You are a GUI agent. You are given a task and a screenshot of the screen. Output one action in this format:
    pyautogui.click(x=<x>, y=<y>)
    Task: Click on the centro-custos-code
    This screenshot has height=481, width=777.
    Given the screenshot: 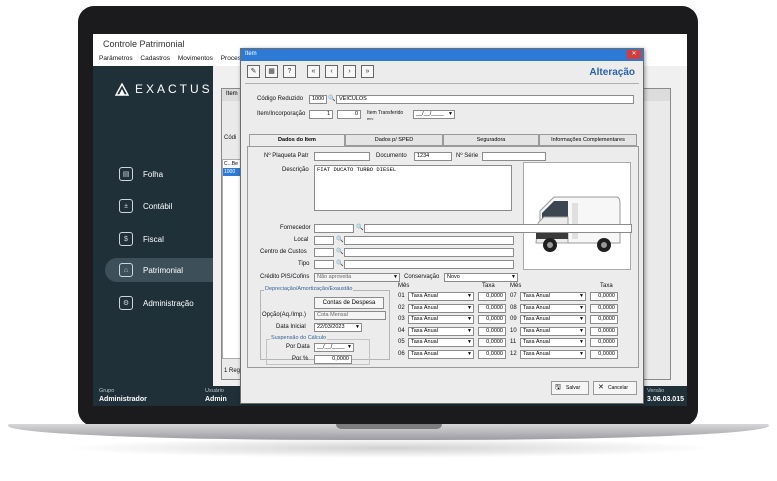 What is the action you would take?
    pyautogui.click(x=324, y=252)
    